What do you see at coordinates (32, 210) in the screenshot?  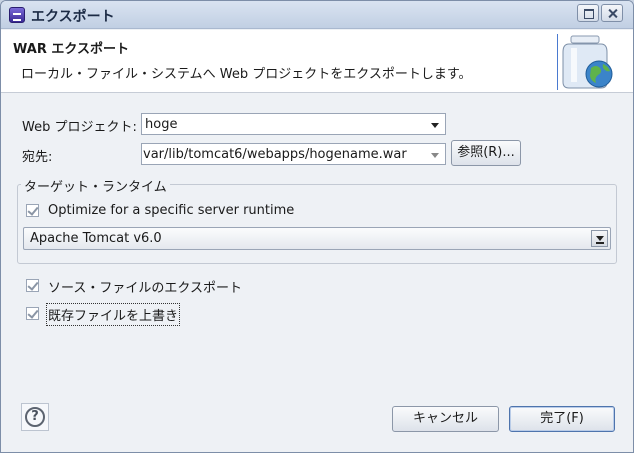 I see `optimize-checkbox` at bounding box center [32, 210].